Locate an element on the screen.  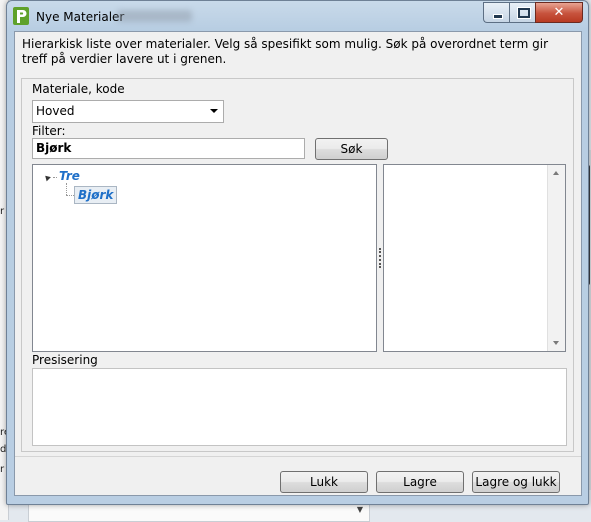
presisering-textarea is located at coordinates (299, 407).